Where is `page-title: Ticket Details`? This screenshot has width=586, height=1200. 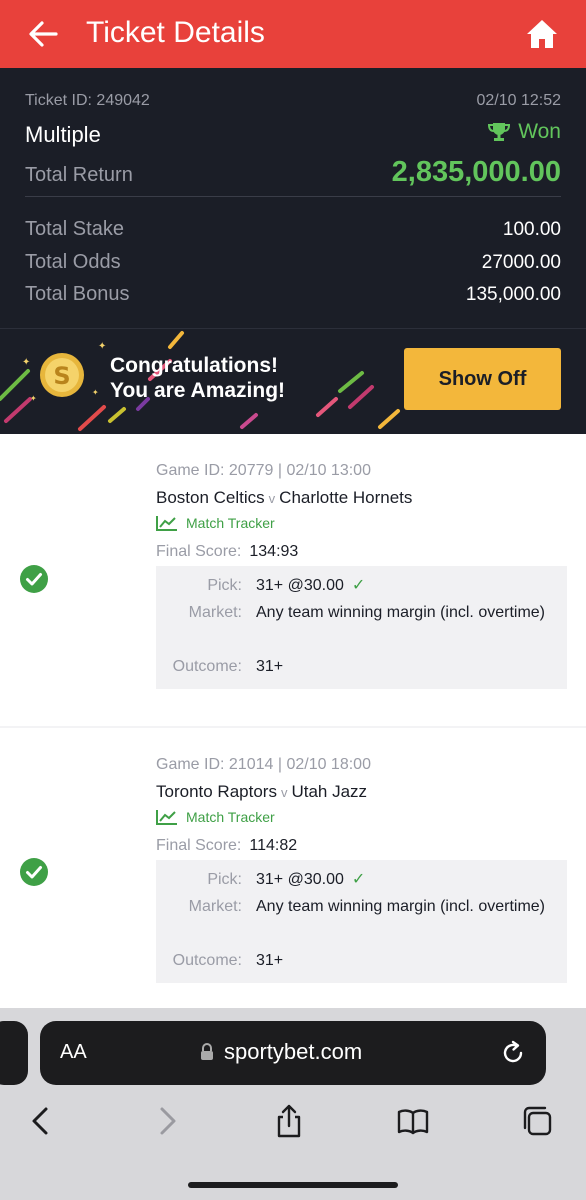 page-title: Ticket Details is located at coordinates (175, 32).